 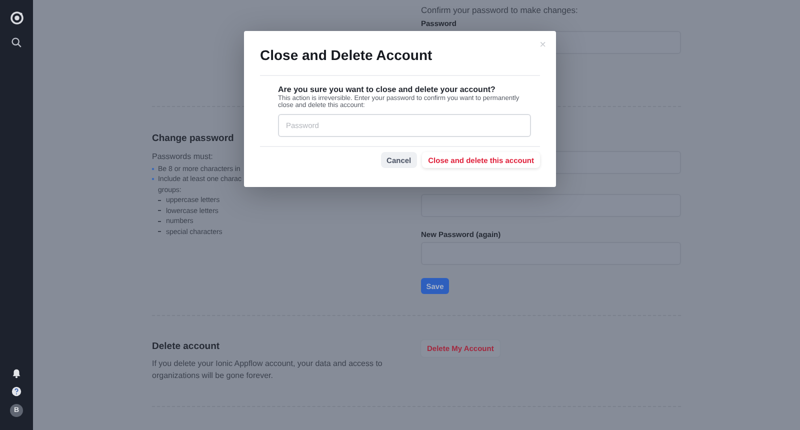 I want to click on section-title: Delete account, so click(x=186, y=346).